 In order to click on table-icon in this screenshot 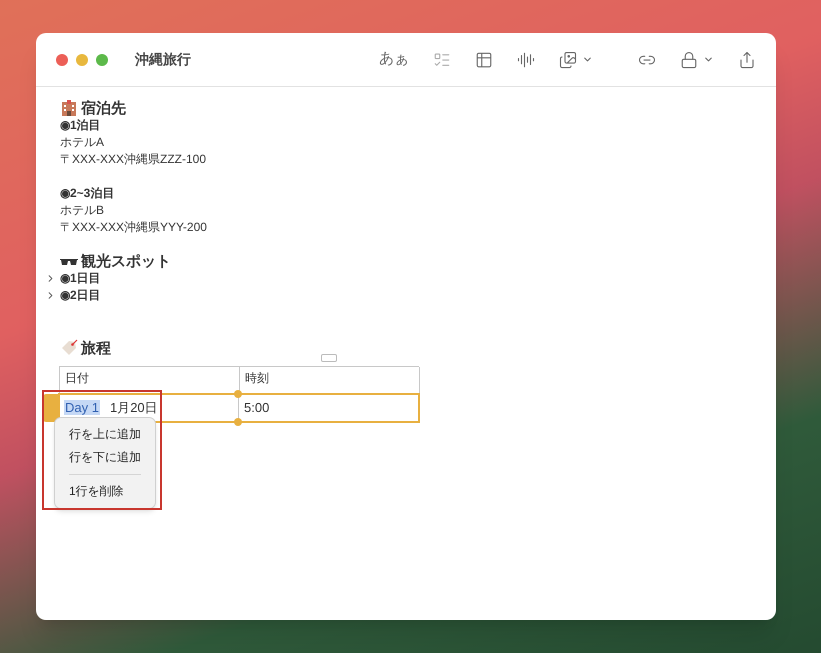, I will do `click(484, 59)`.